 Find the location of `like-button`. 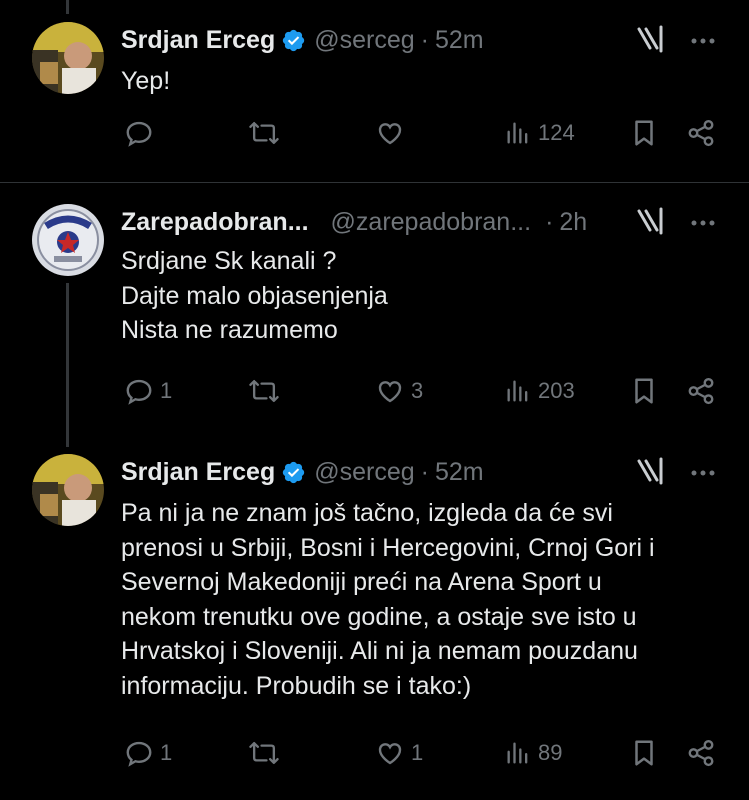

like-button is located at coordinates (393, 133).